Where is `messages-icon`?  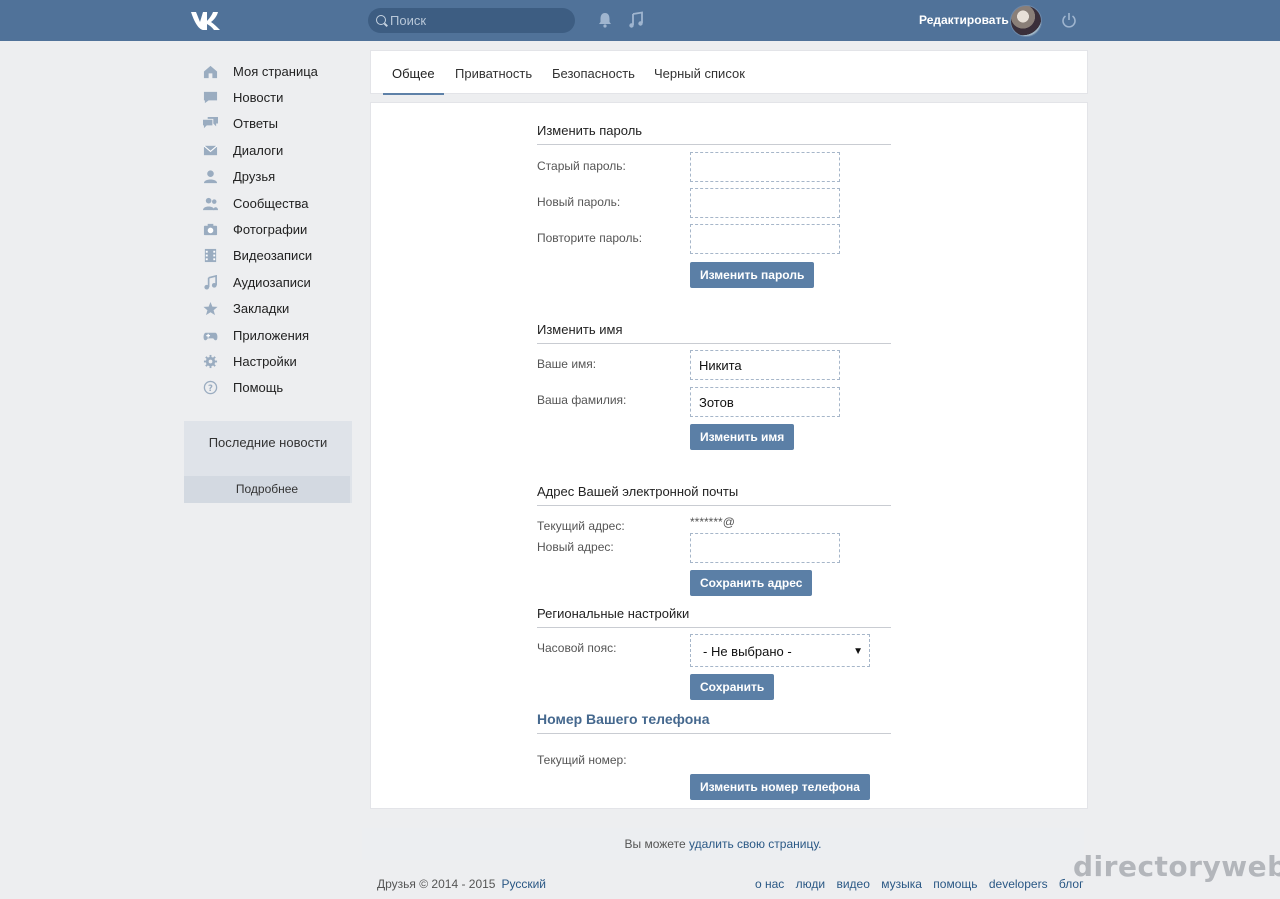
messages-icon is located at coordinates (210, 150).